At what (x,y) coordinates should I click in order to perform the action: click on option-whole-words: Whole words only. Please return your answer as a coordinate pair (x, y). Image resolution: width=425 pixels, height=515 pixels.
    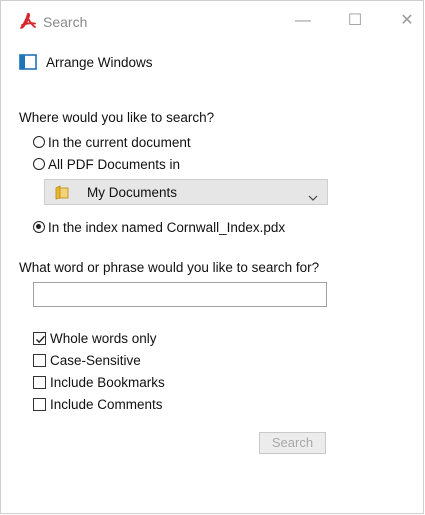
    Looking at the image, I should click on (95, 338).